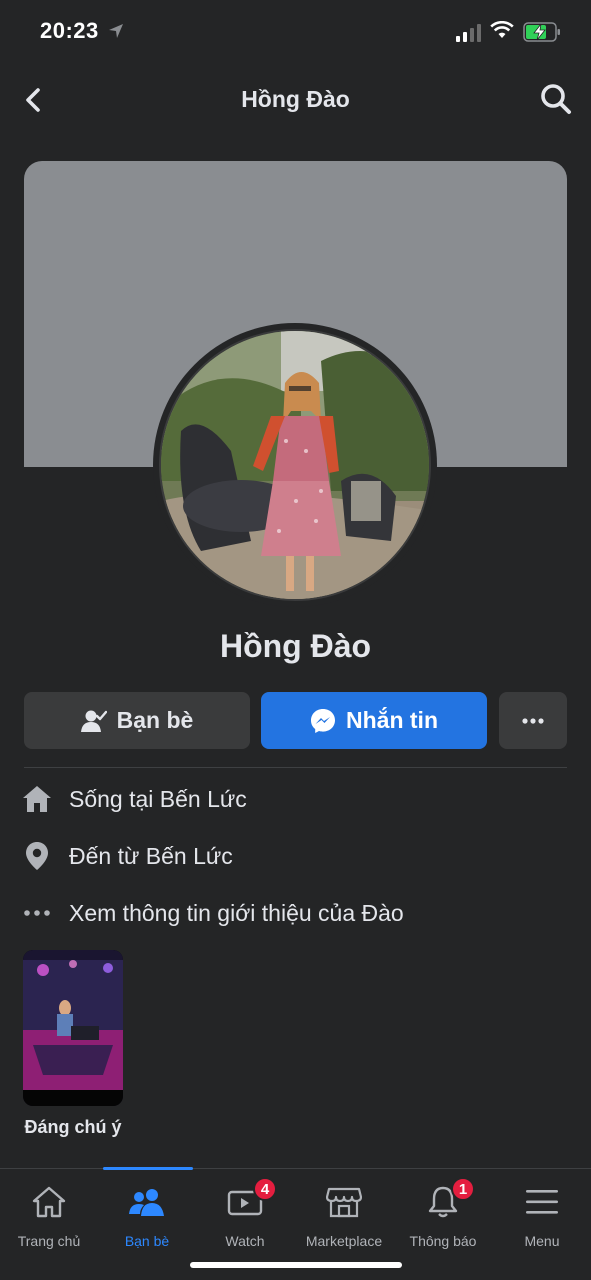  I want to click on intro-from: Đến từ Bến Lức, so click(127, 856).